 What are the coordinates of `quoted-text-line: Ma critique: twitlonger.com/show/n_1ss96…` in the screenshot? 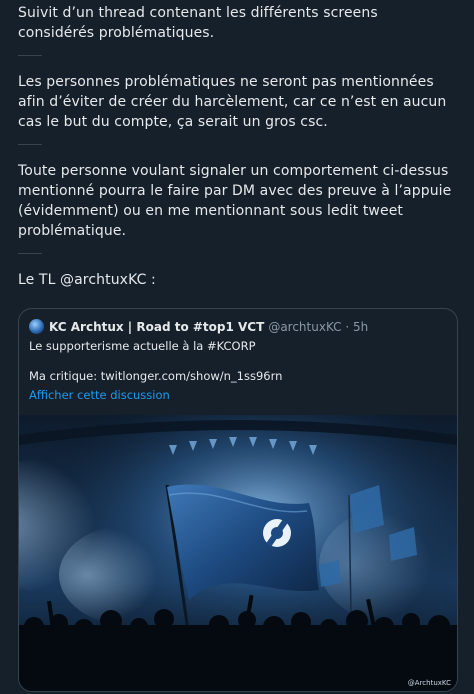 It's located at (156, 376).